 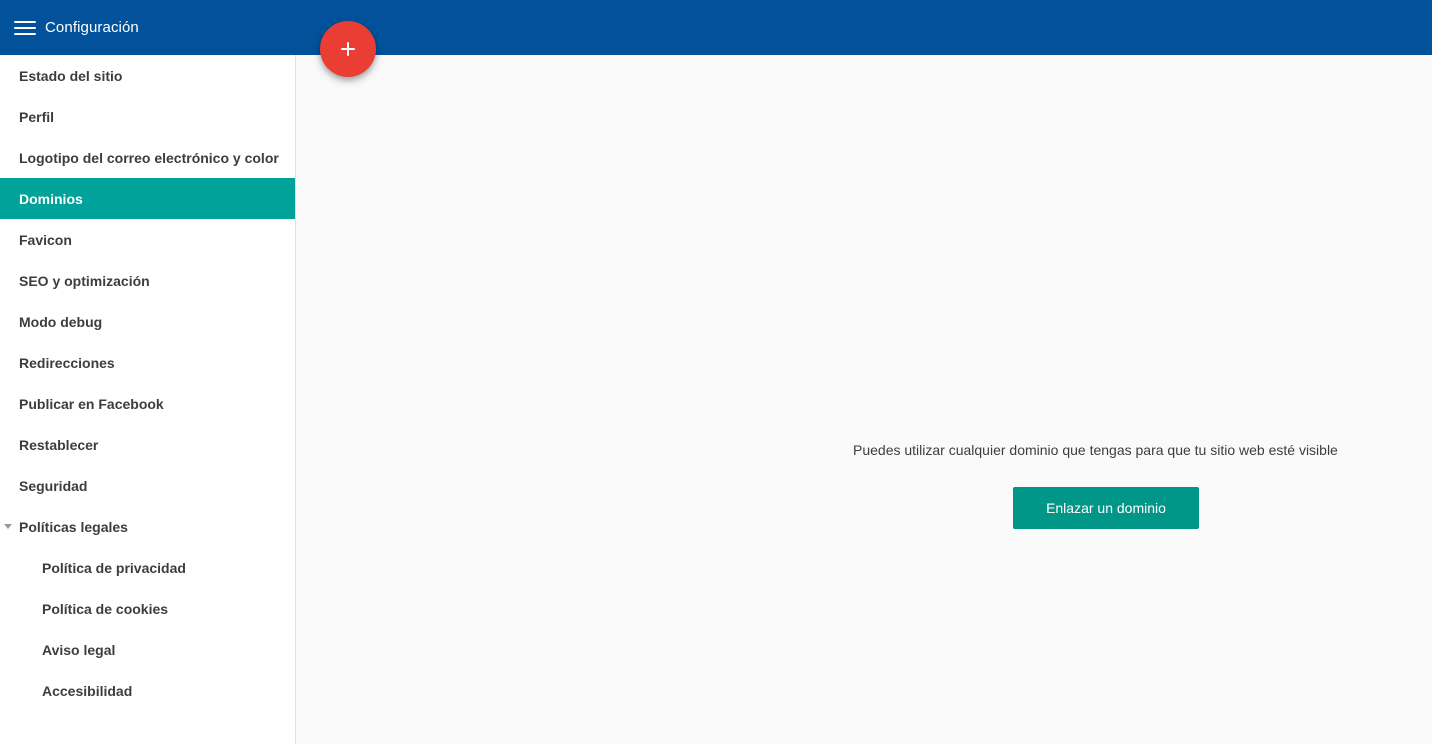 What do you see at coordinates (147, 362) in the screenshot?
I see `sidebar-item-redirects: Redirecciones` at bounding box center [147, 362].